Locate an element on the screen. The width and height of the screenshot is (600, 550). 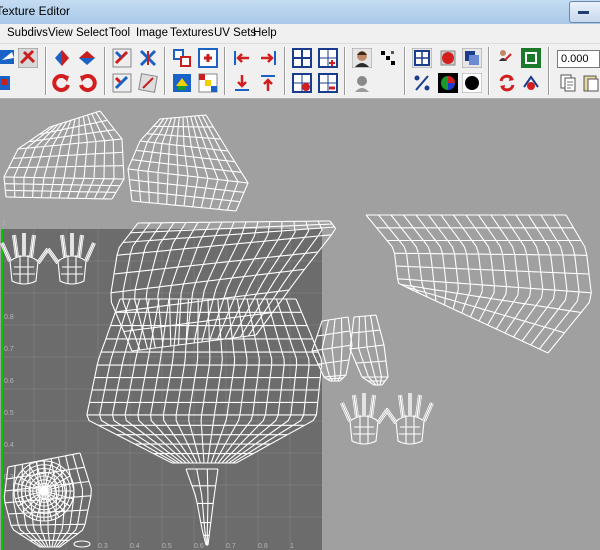
align-left-button is located at coordinates (242, 58).